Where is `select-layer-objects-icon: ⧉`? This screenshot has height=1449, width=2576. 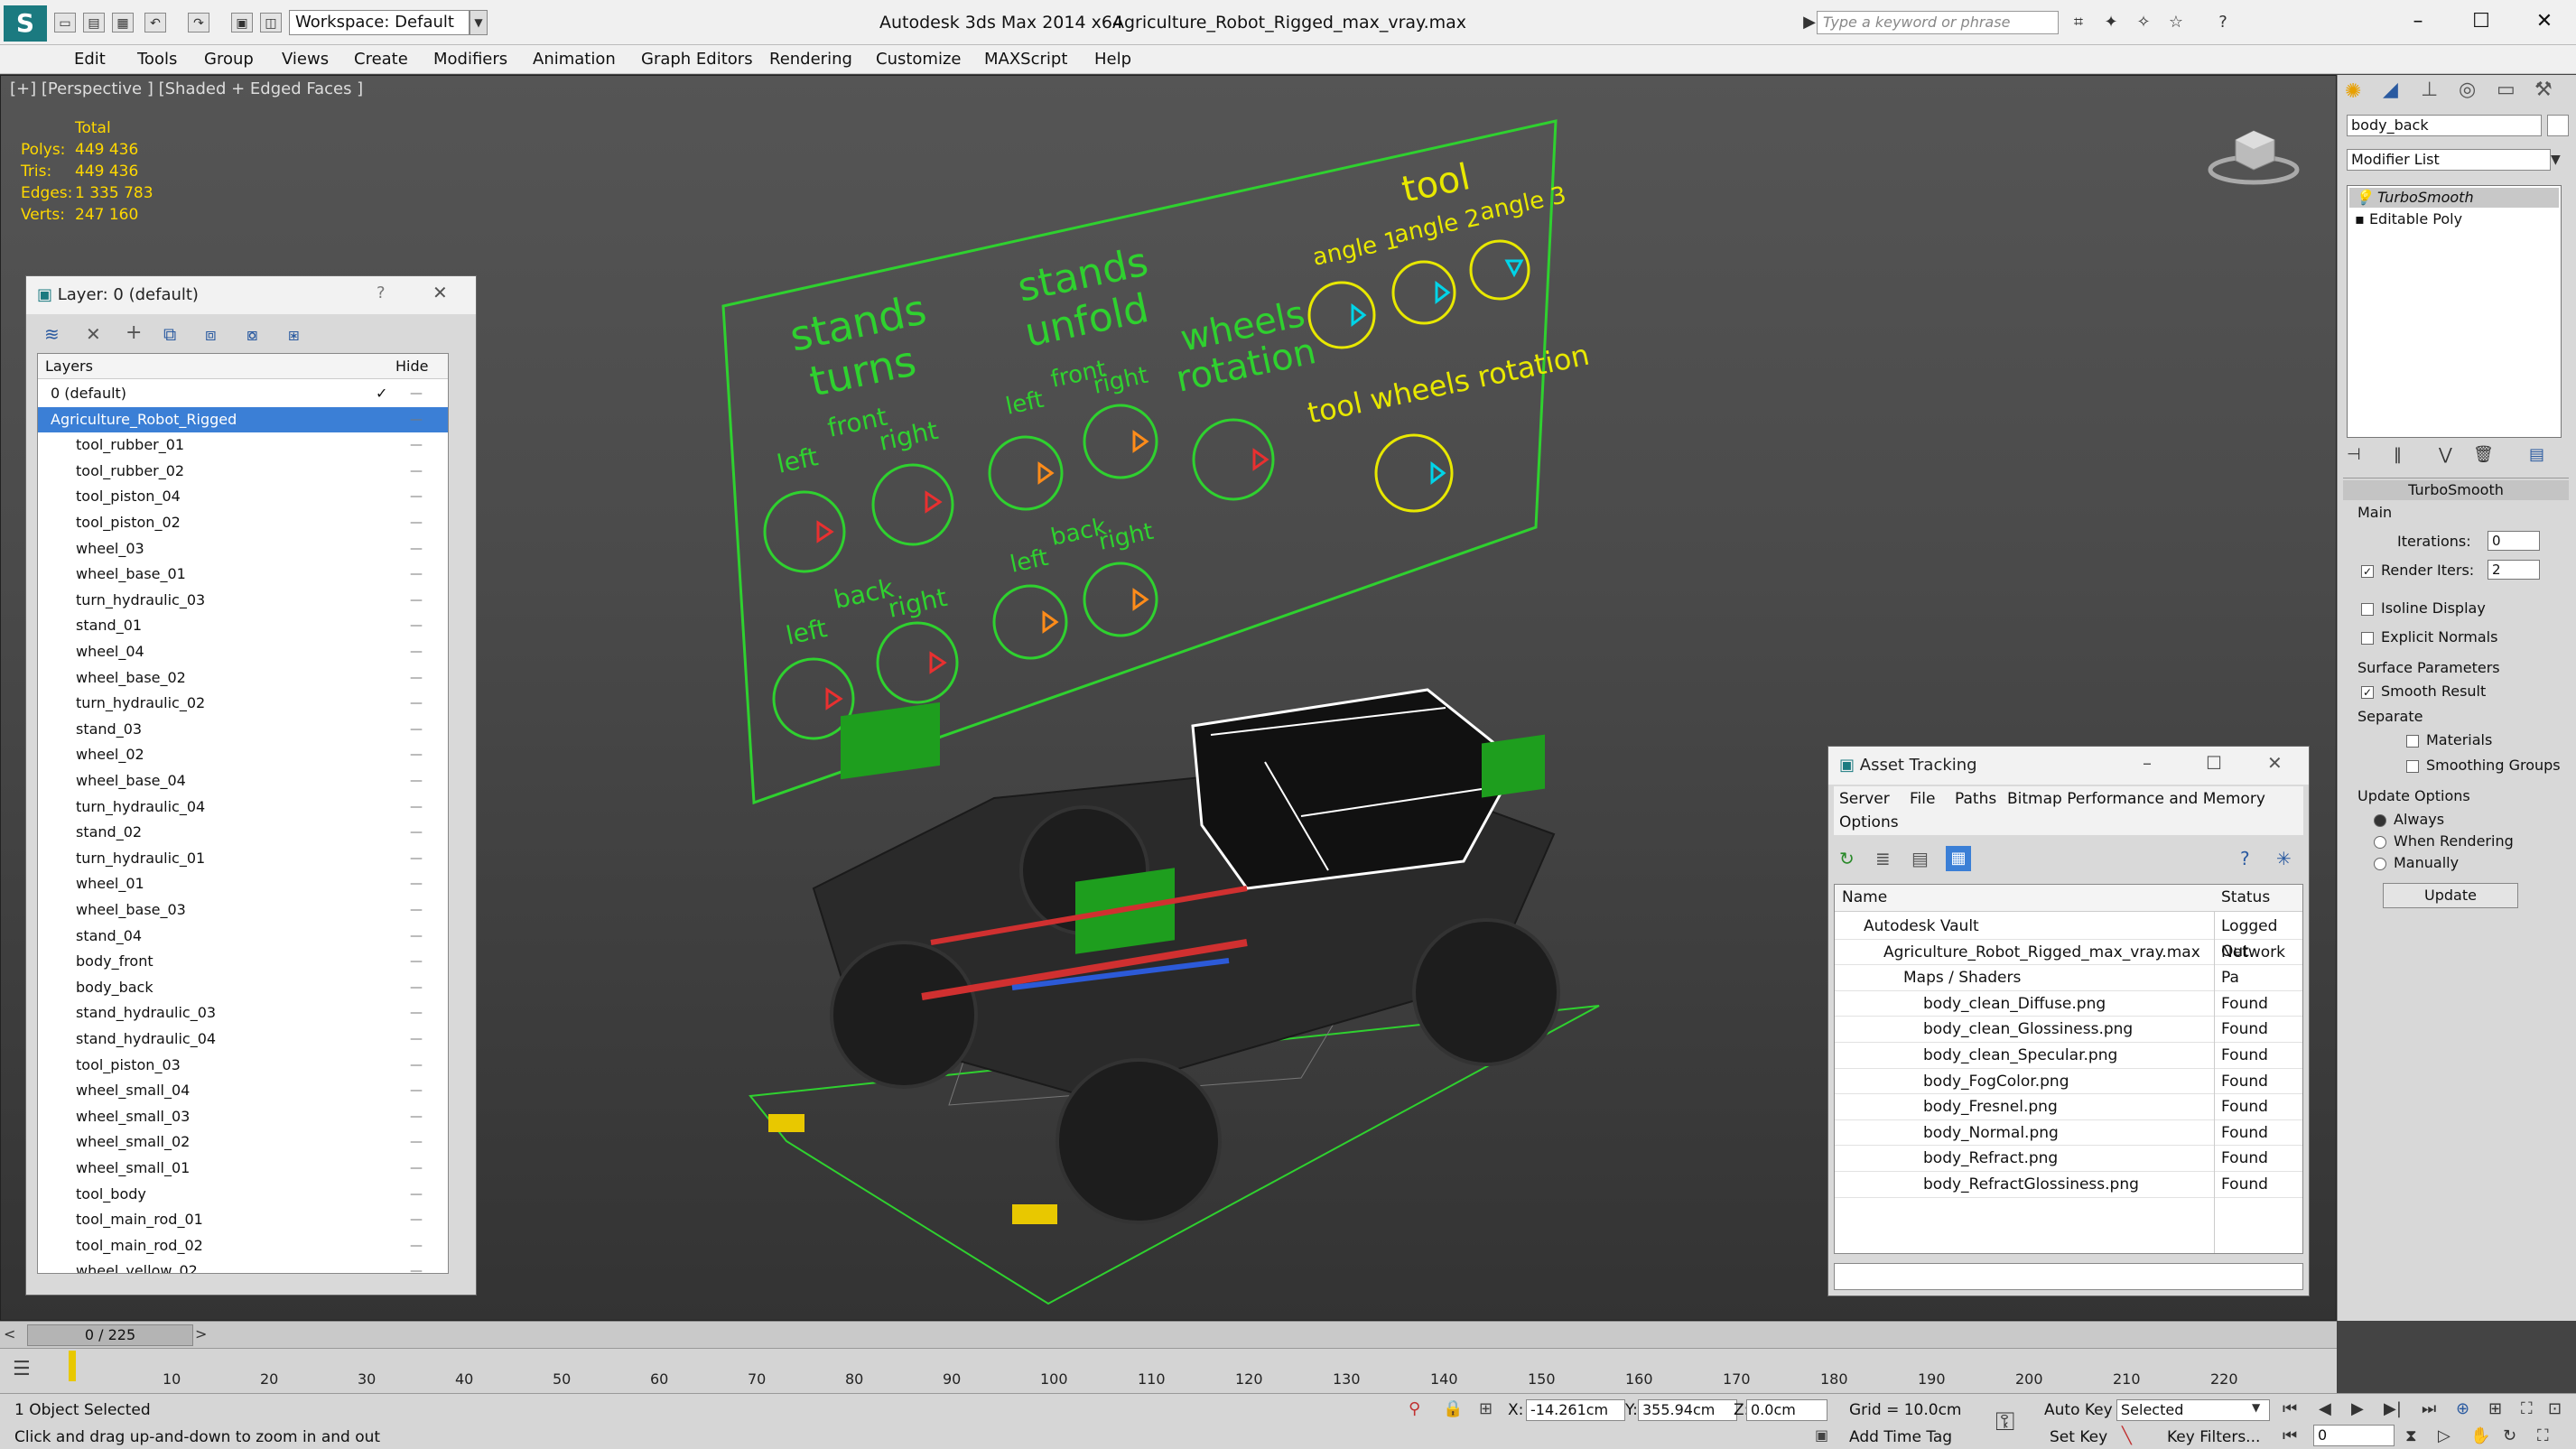 select-layer-objects-icon: ⧉ is located at coordinates (169, 334).